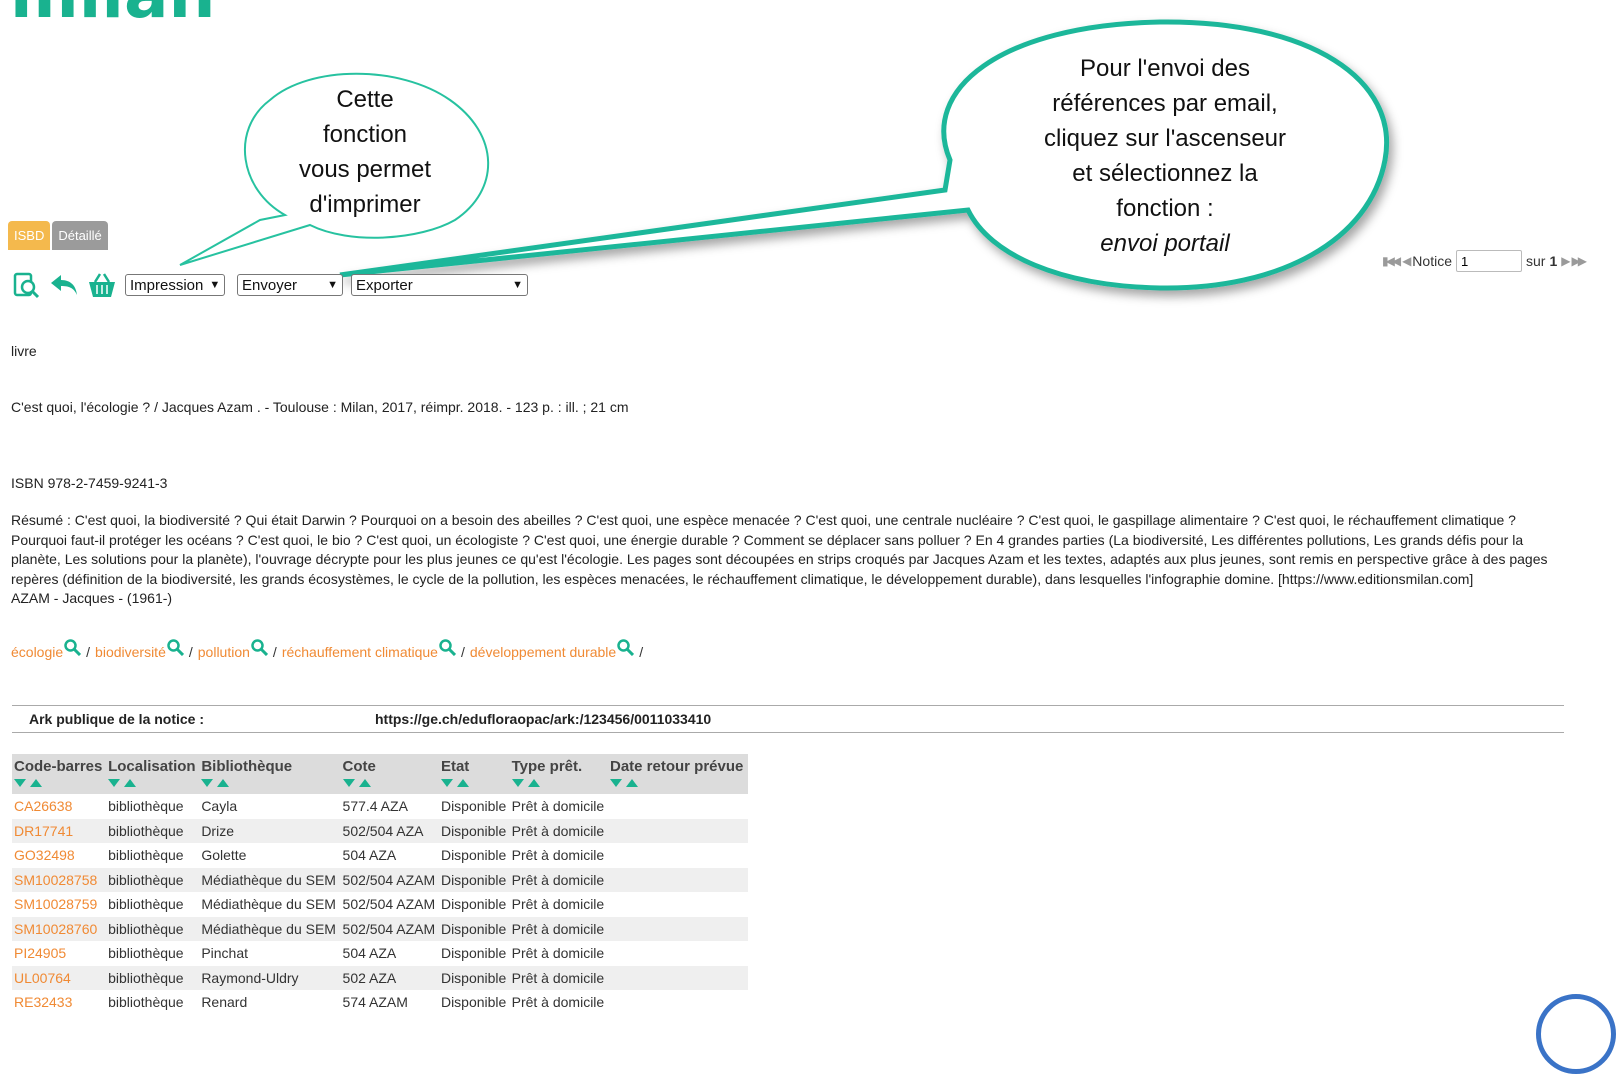 The image size is (1616, 1074). What do you see at coordinates (64, 285) in the screenshot?
I see `back-arrow-icon` at bounding box center [64, 285].